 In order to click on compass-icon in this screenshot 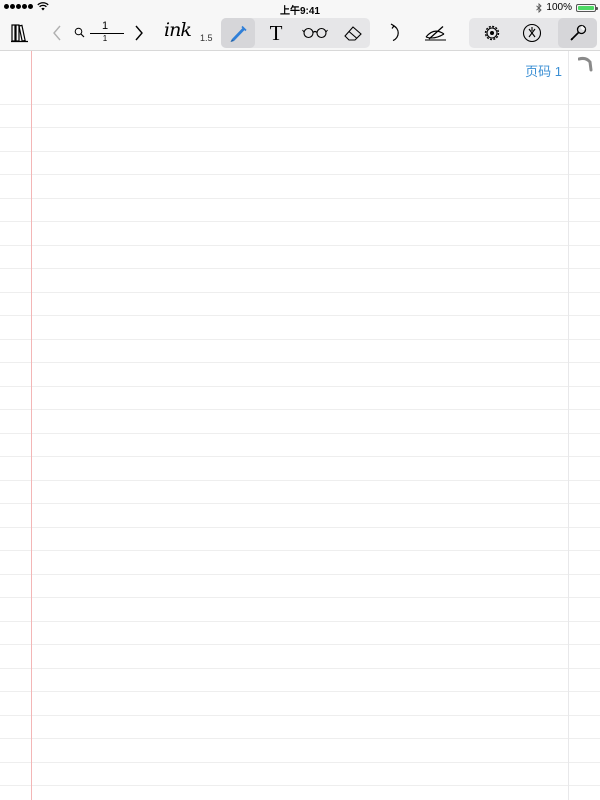, I will do `click(532, 33)`.